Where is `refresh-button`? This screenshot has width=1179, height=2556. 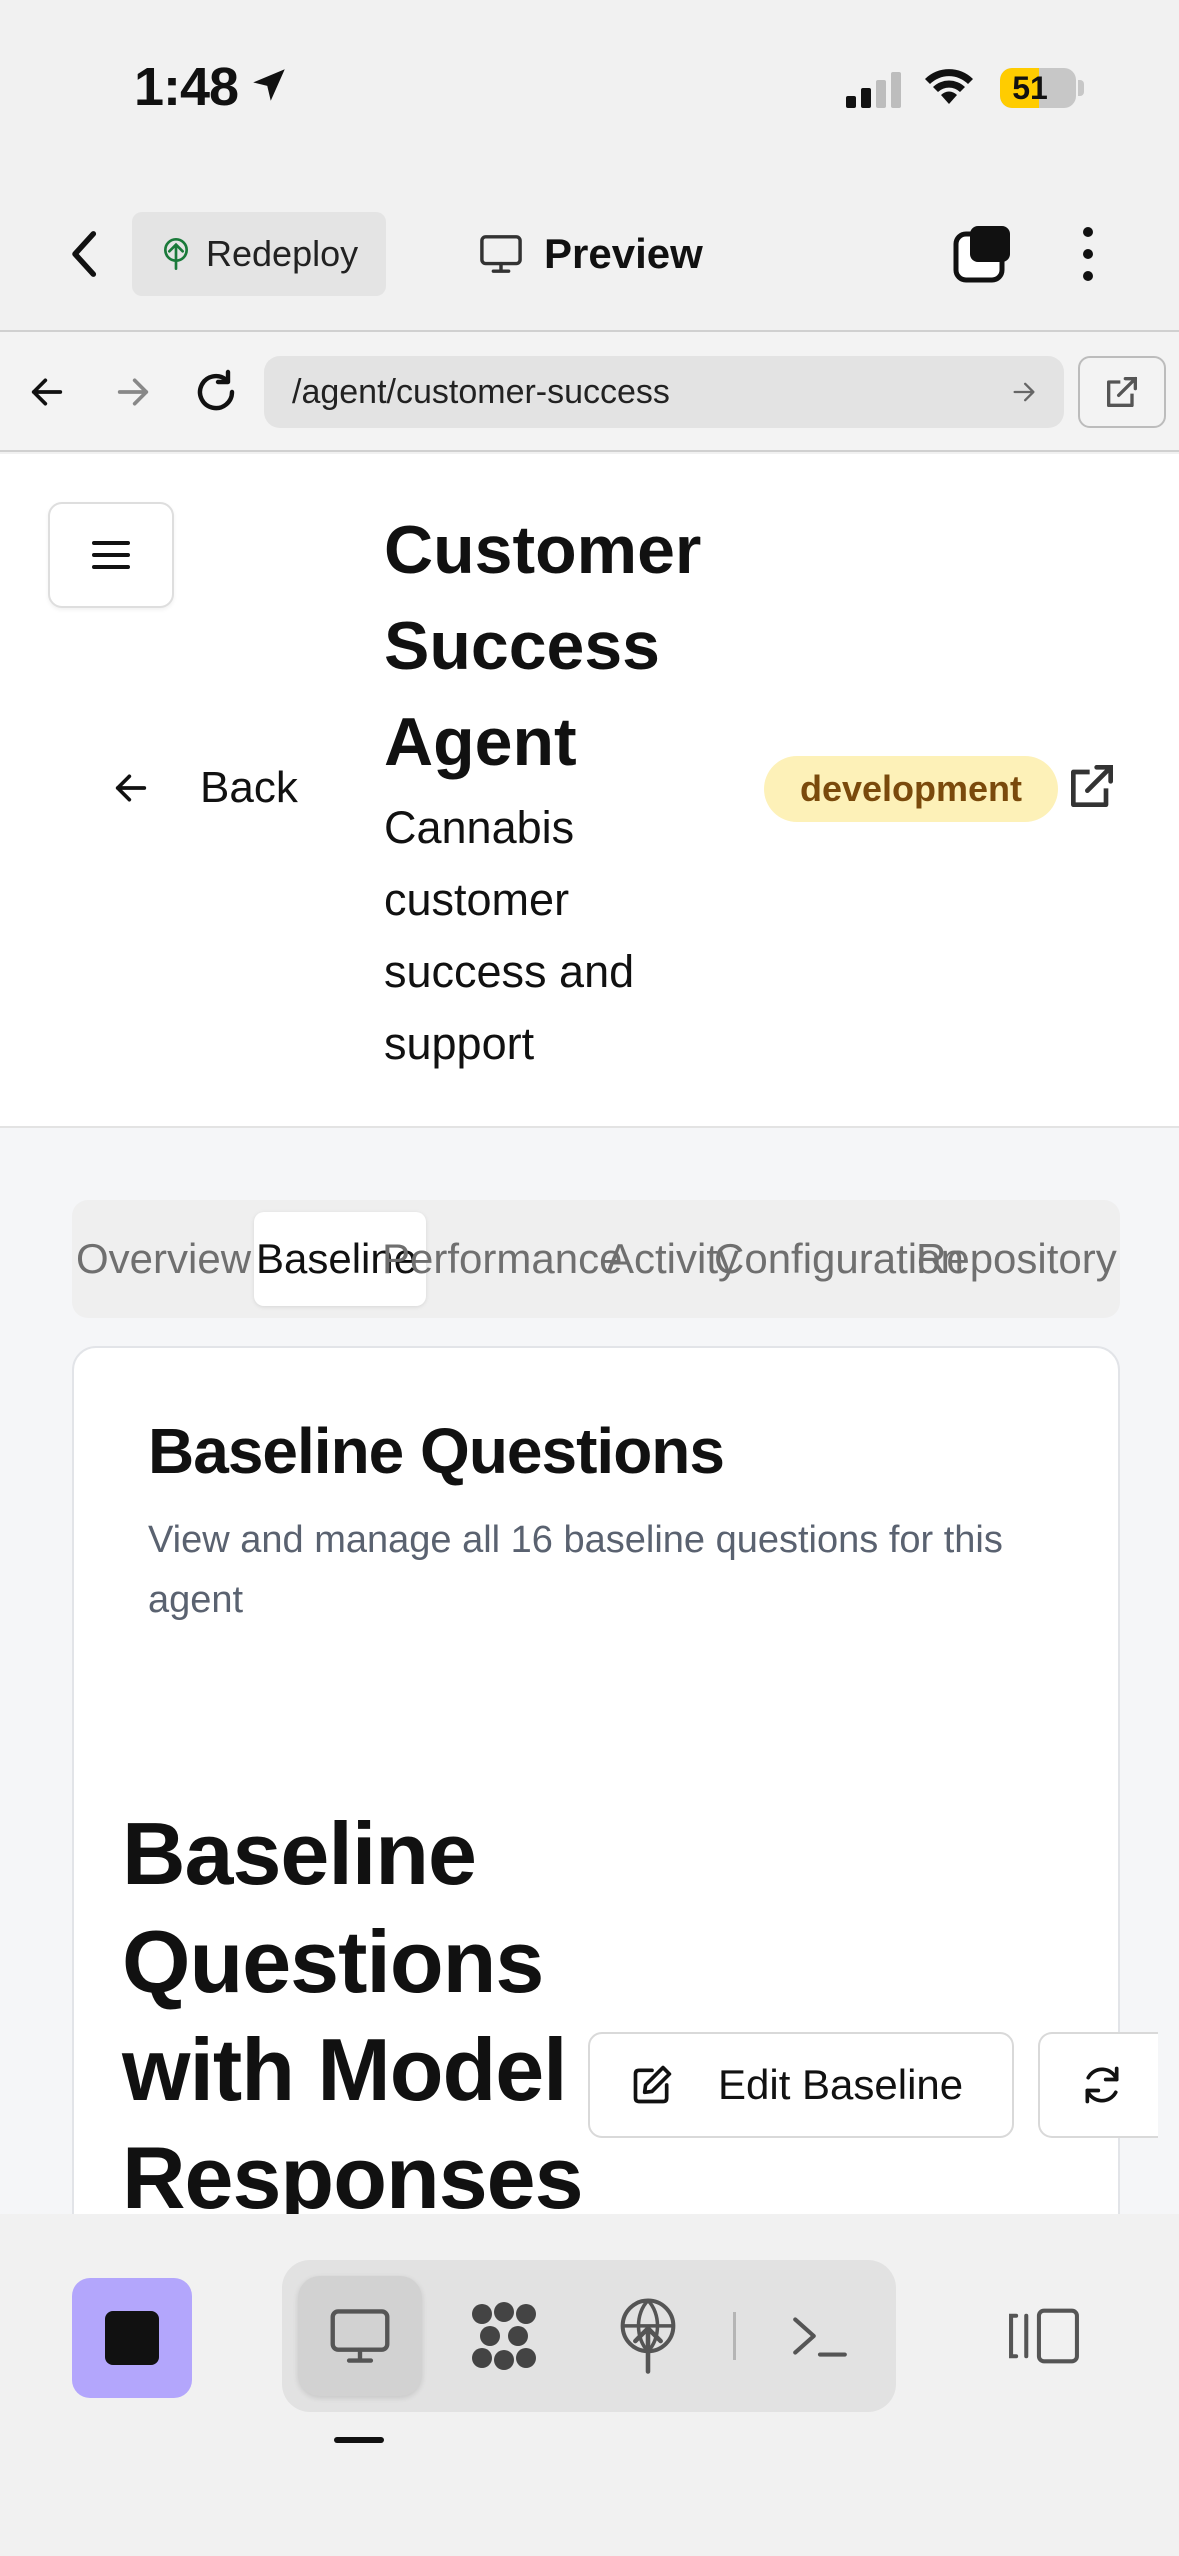
refresh-button is located at coordinates (1098, 2085).